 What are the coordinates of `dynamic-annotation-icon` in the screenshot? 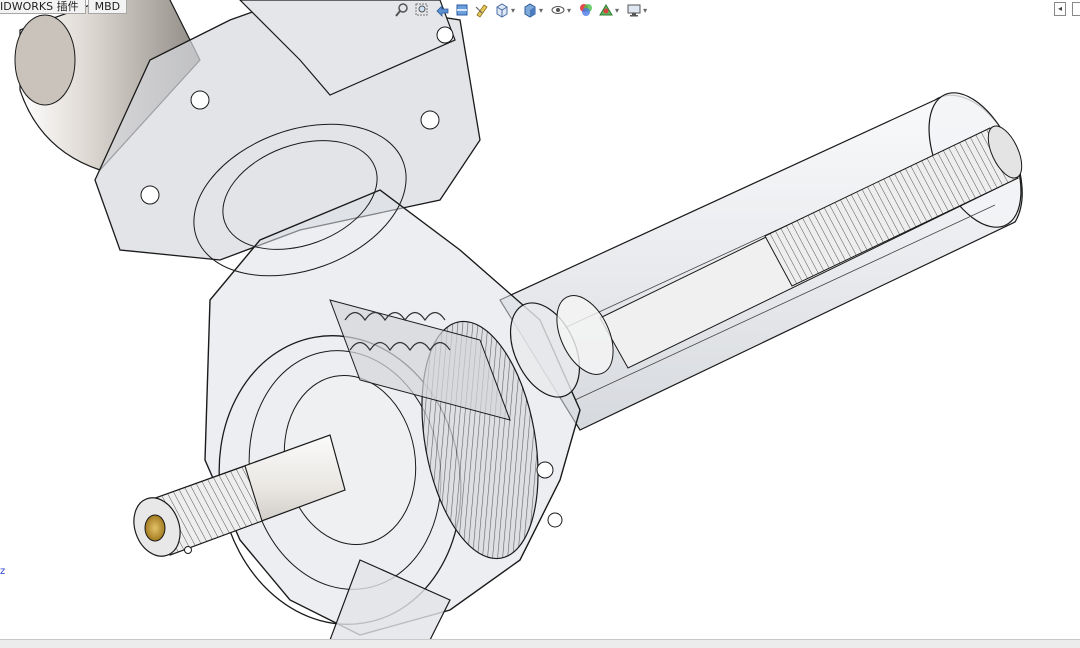 It's located at (481, 11).